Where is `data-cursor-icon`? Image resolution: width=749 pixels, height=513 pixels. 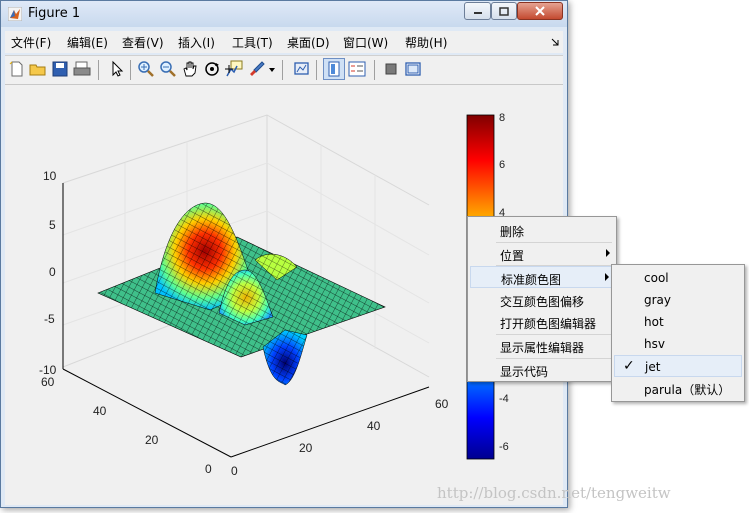 data-cursor-icon is located at coordinates (234, 69).